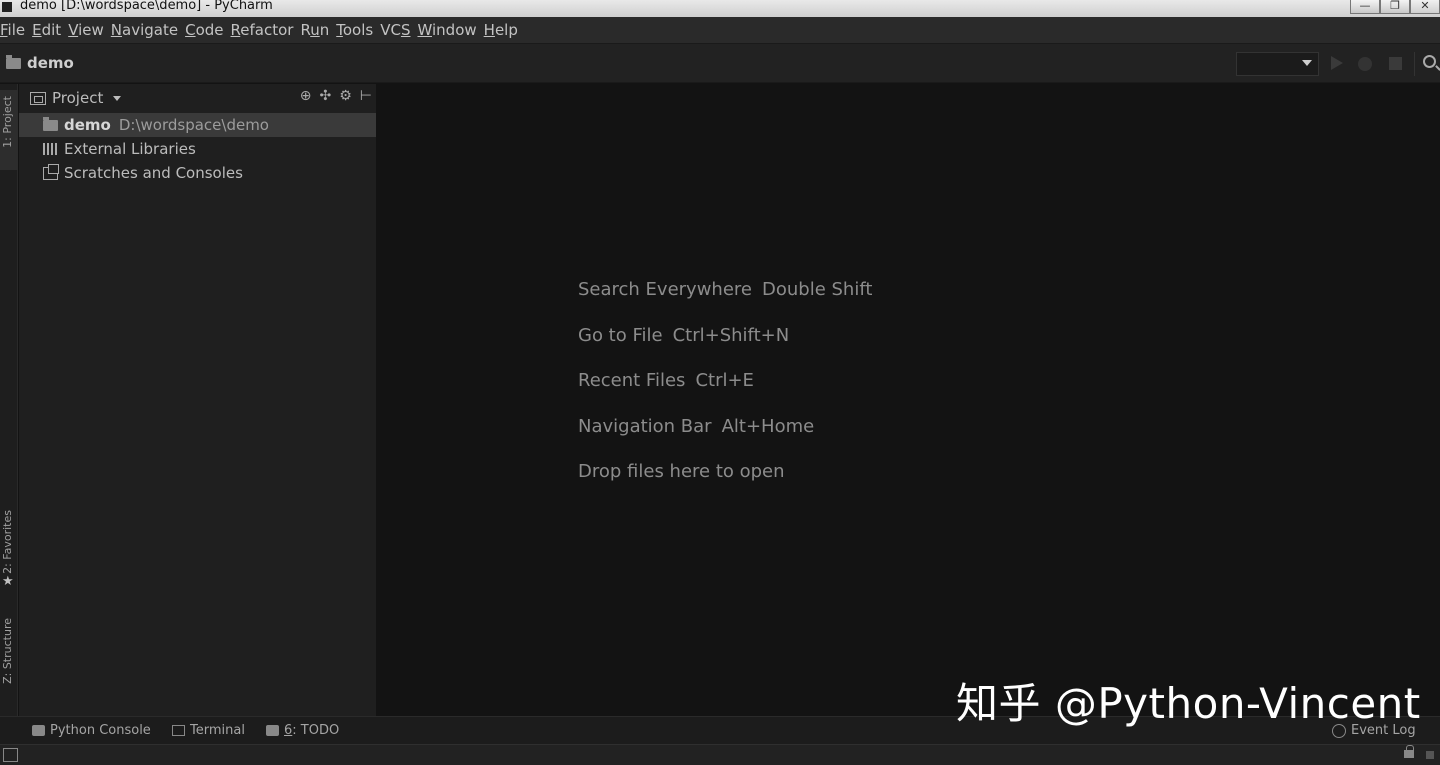 This screenshot has height=765, width=1440. What do you see at coordinates (681, 471) in the screenshot?
I see `hint-drop-files: Drop files here to open` at bounding box center [681, 471].